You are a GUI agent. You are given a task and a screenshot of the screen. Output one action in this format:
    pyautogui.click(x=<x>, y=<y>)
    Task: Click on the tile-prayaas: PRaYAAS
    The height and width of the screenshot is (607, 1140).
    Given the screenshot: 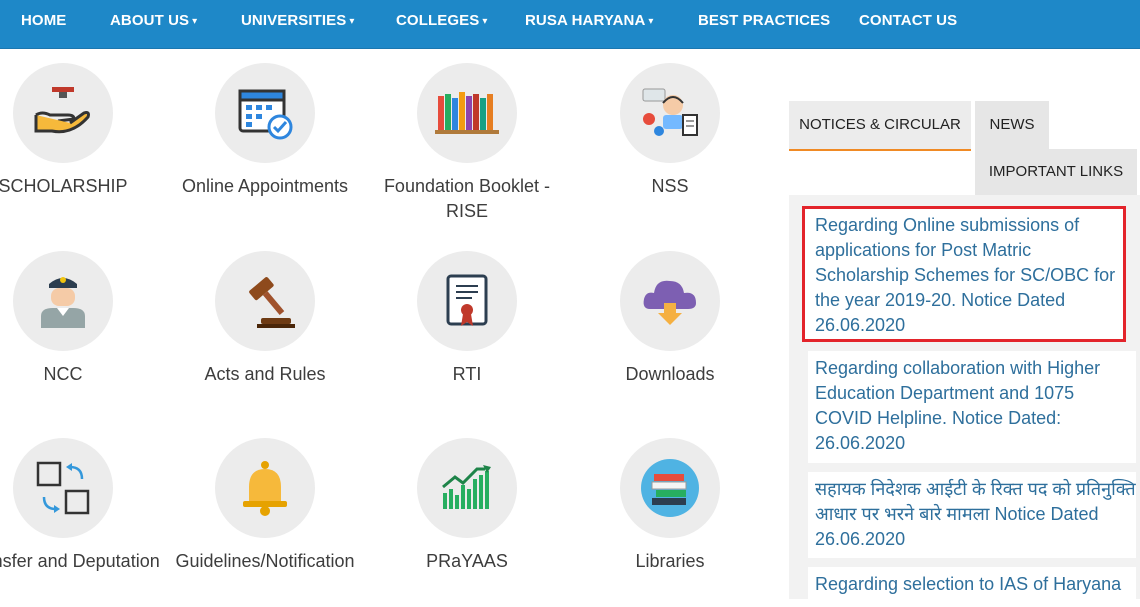 What is the action you would take?
    pyautogui.click(x=467, y=506)
    